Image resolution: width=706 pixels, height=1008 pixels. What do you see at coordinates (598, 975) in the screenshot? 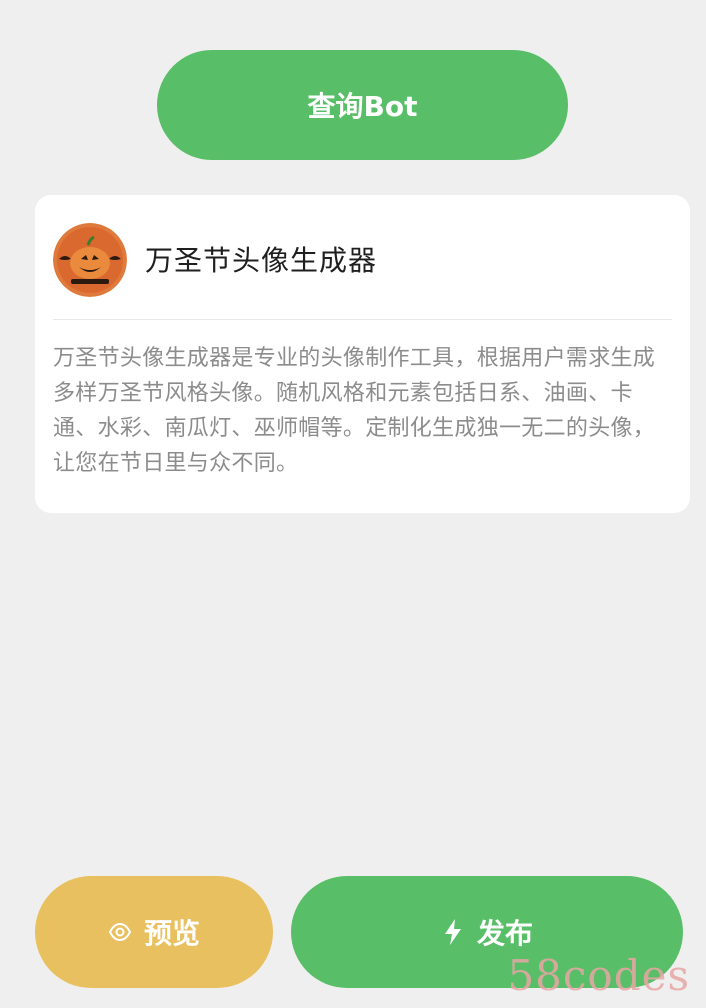
I see `watermark: 58codes` at bounding box center [598, 975].